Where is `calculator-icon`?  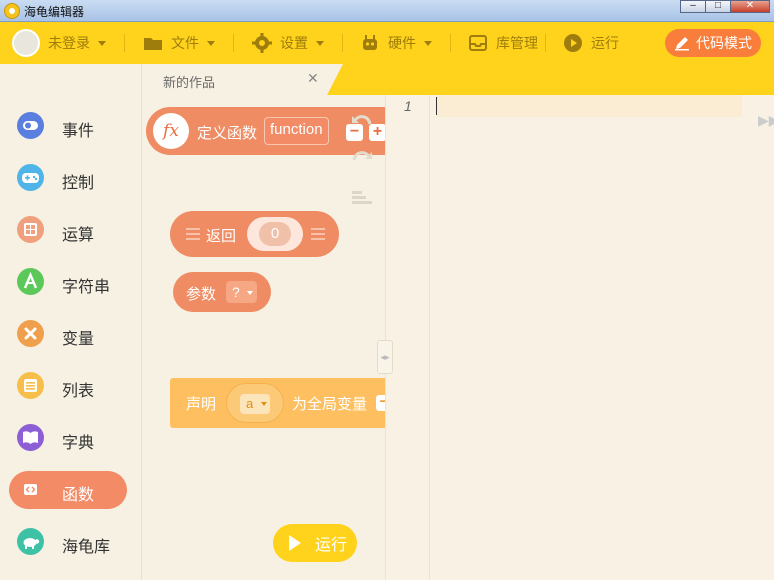 calculator-icon is located at coordinates (30, 229).